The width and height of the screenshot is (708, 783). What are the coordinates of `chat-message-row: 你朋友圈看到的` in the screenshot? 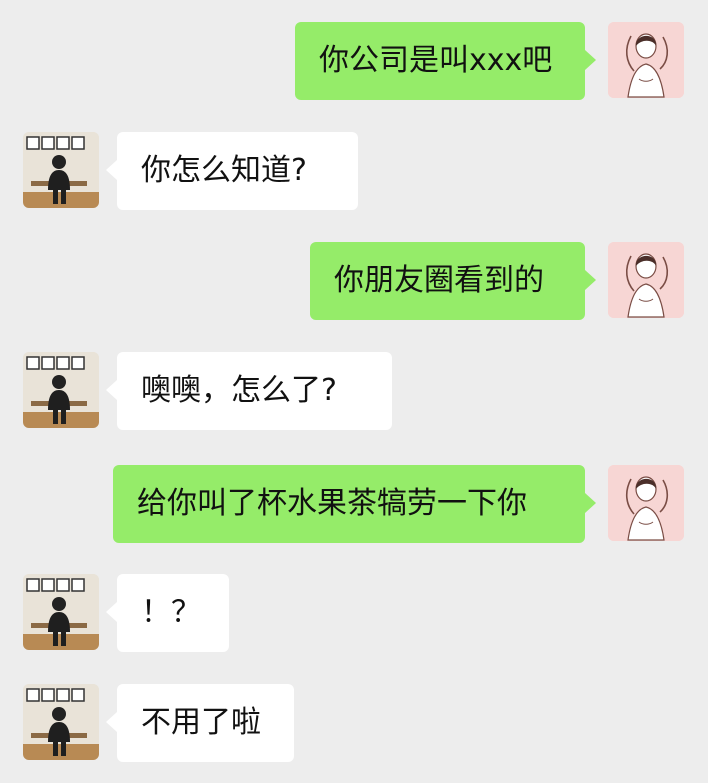 It's located at (354, 281).